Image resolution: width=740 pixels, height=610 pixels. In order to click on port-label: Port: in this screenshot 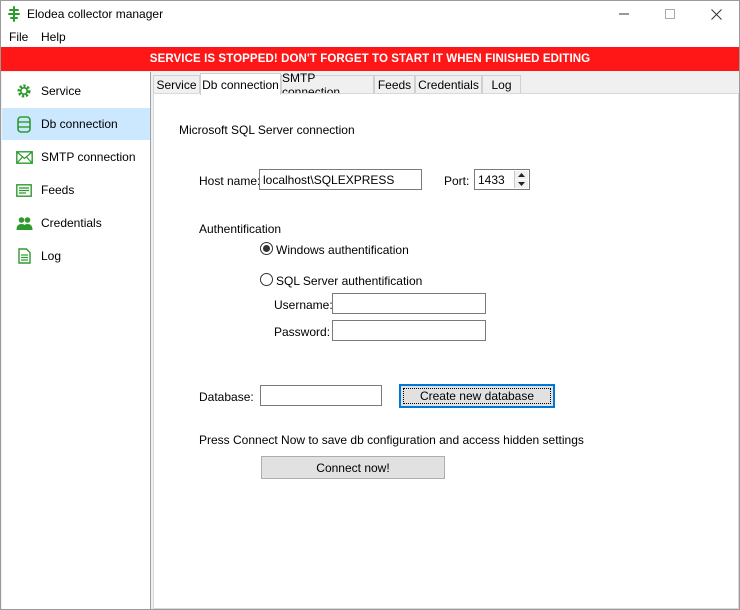, I will do `click(457, 181)`.